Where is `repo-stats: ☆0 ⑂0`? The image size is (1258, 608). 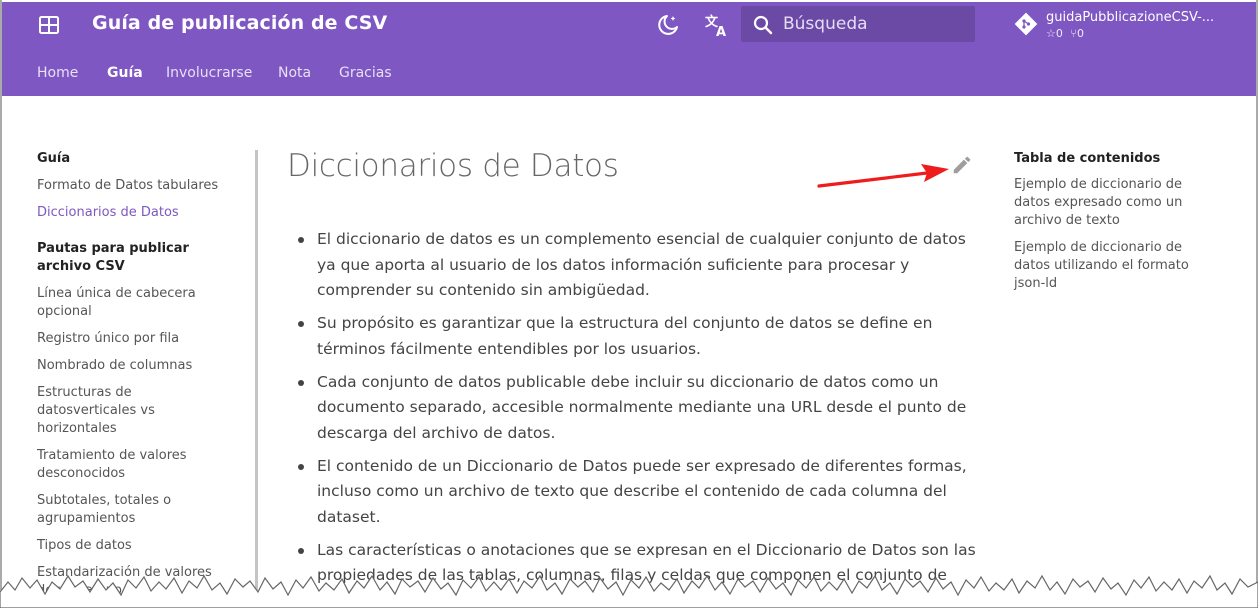
repo-stats: ☆0 ⑂0 is located at coordinates (1065, 33).